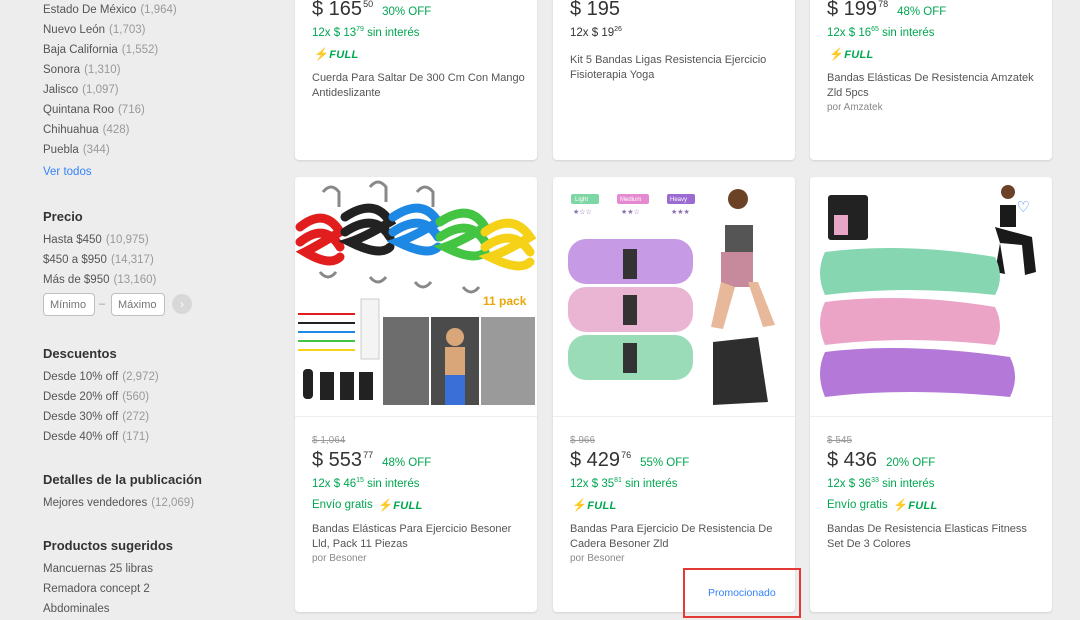 This screenshot has height=620, width=1080. Describe the element at coordinates (505, 301) in the screenshot. I see `pack-label: 11 pack` at that location.